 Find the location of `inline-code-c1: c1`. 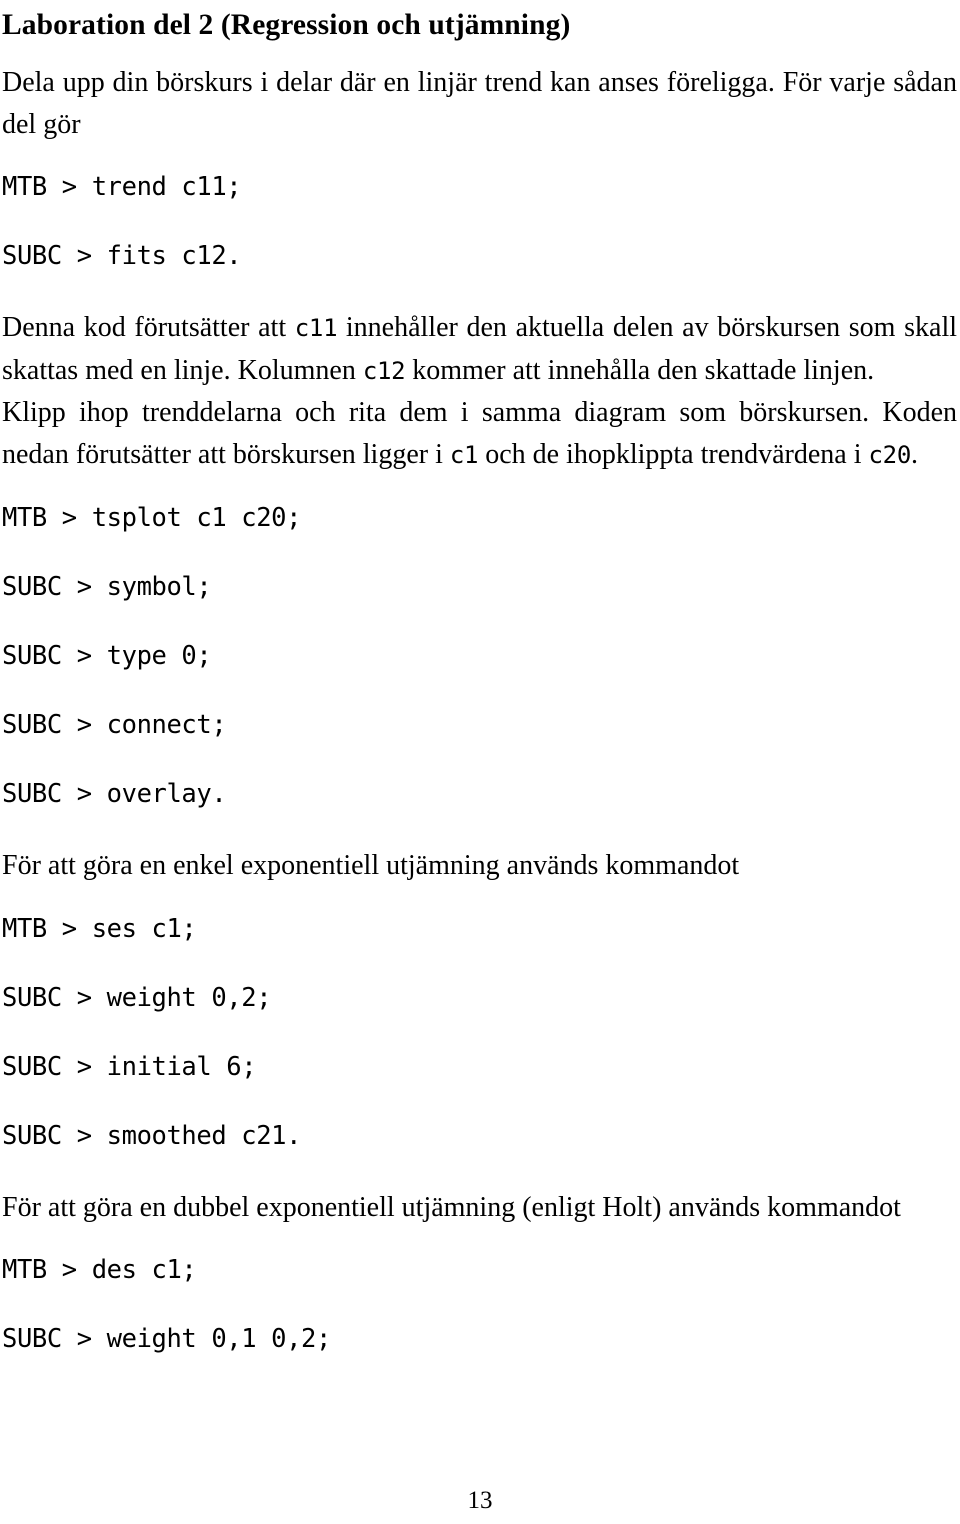

inline-code-c1: c1 is located at coordinates (464, 454).